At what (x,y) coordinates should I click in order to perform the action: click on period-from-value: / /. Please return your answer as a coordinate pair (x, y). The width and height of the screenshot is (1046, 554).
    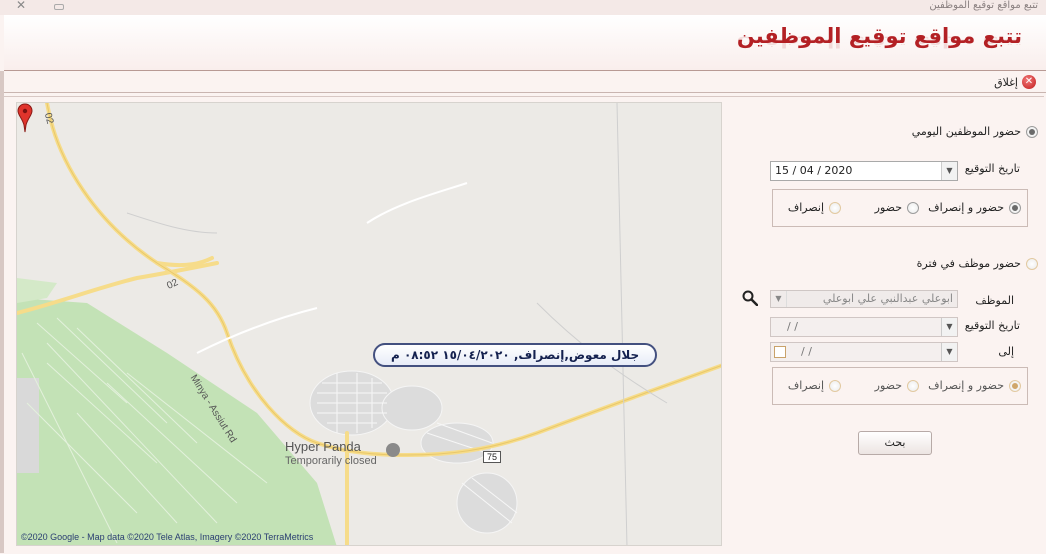
    Looking at the image, I should click on (792, 326).